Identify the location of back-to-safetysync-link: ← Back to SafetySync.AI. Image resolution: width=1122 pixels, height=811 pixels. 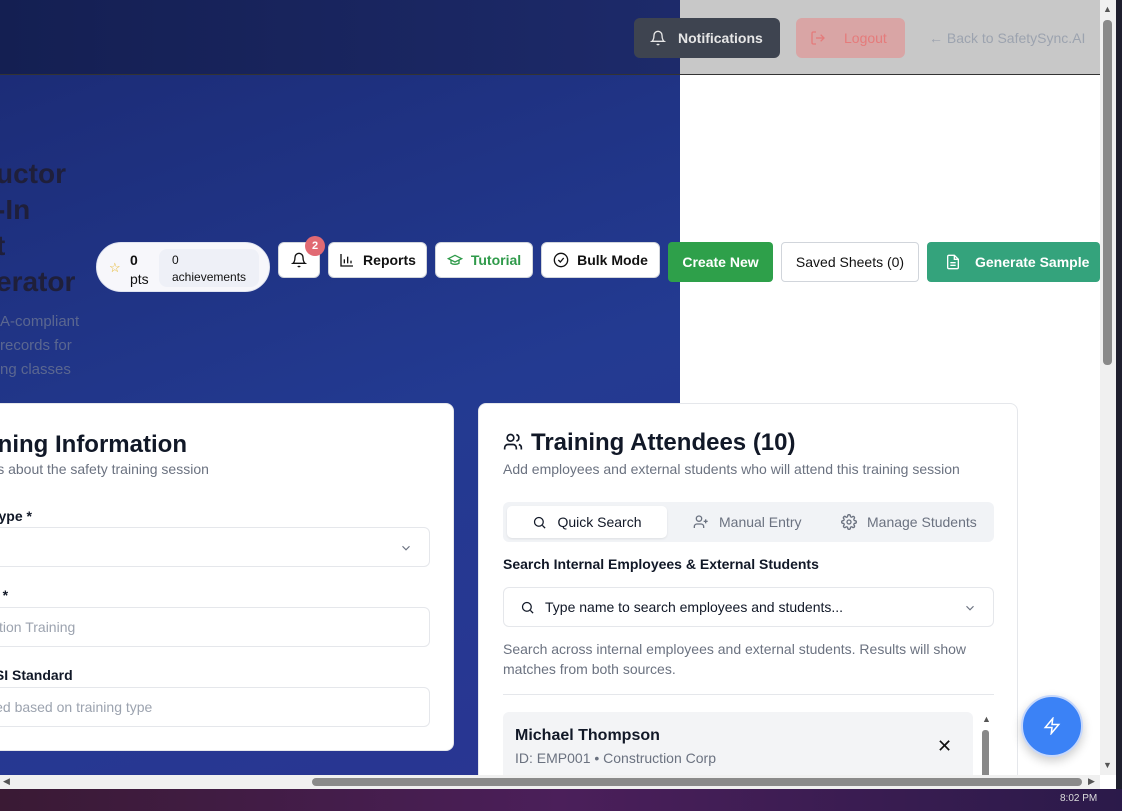
(1007, 38).